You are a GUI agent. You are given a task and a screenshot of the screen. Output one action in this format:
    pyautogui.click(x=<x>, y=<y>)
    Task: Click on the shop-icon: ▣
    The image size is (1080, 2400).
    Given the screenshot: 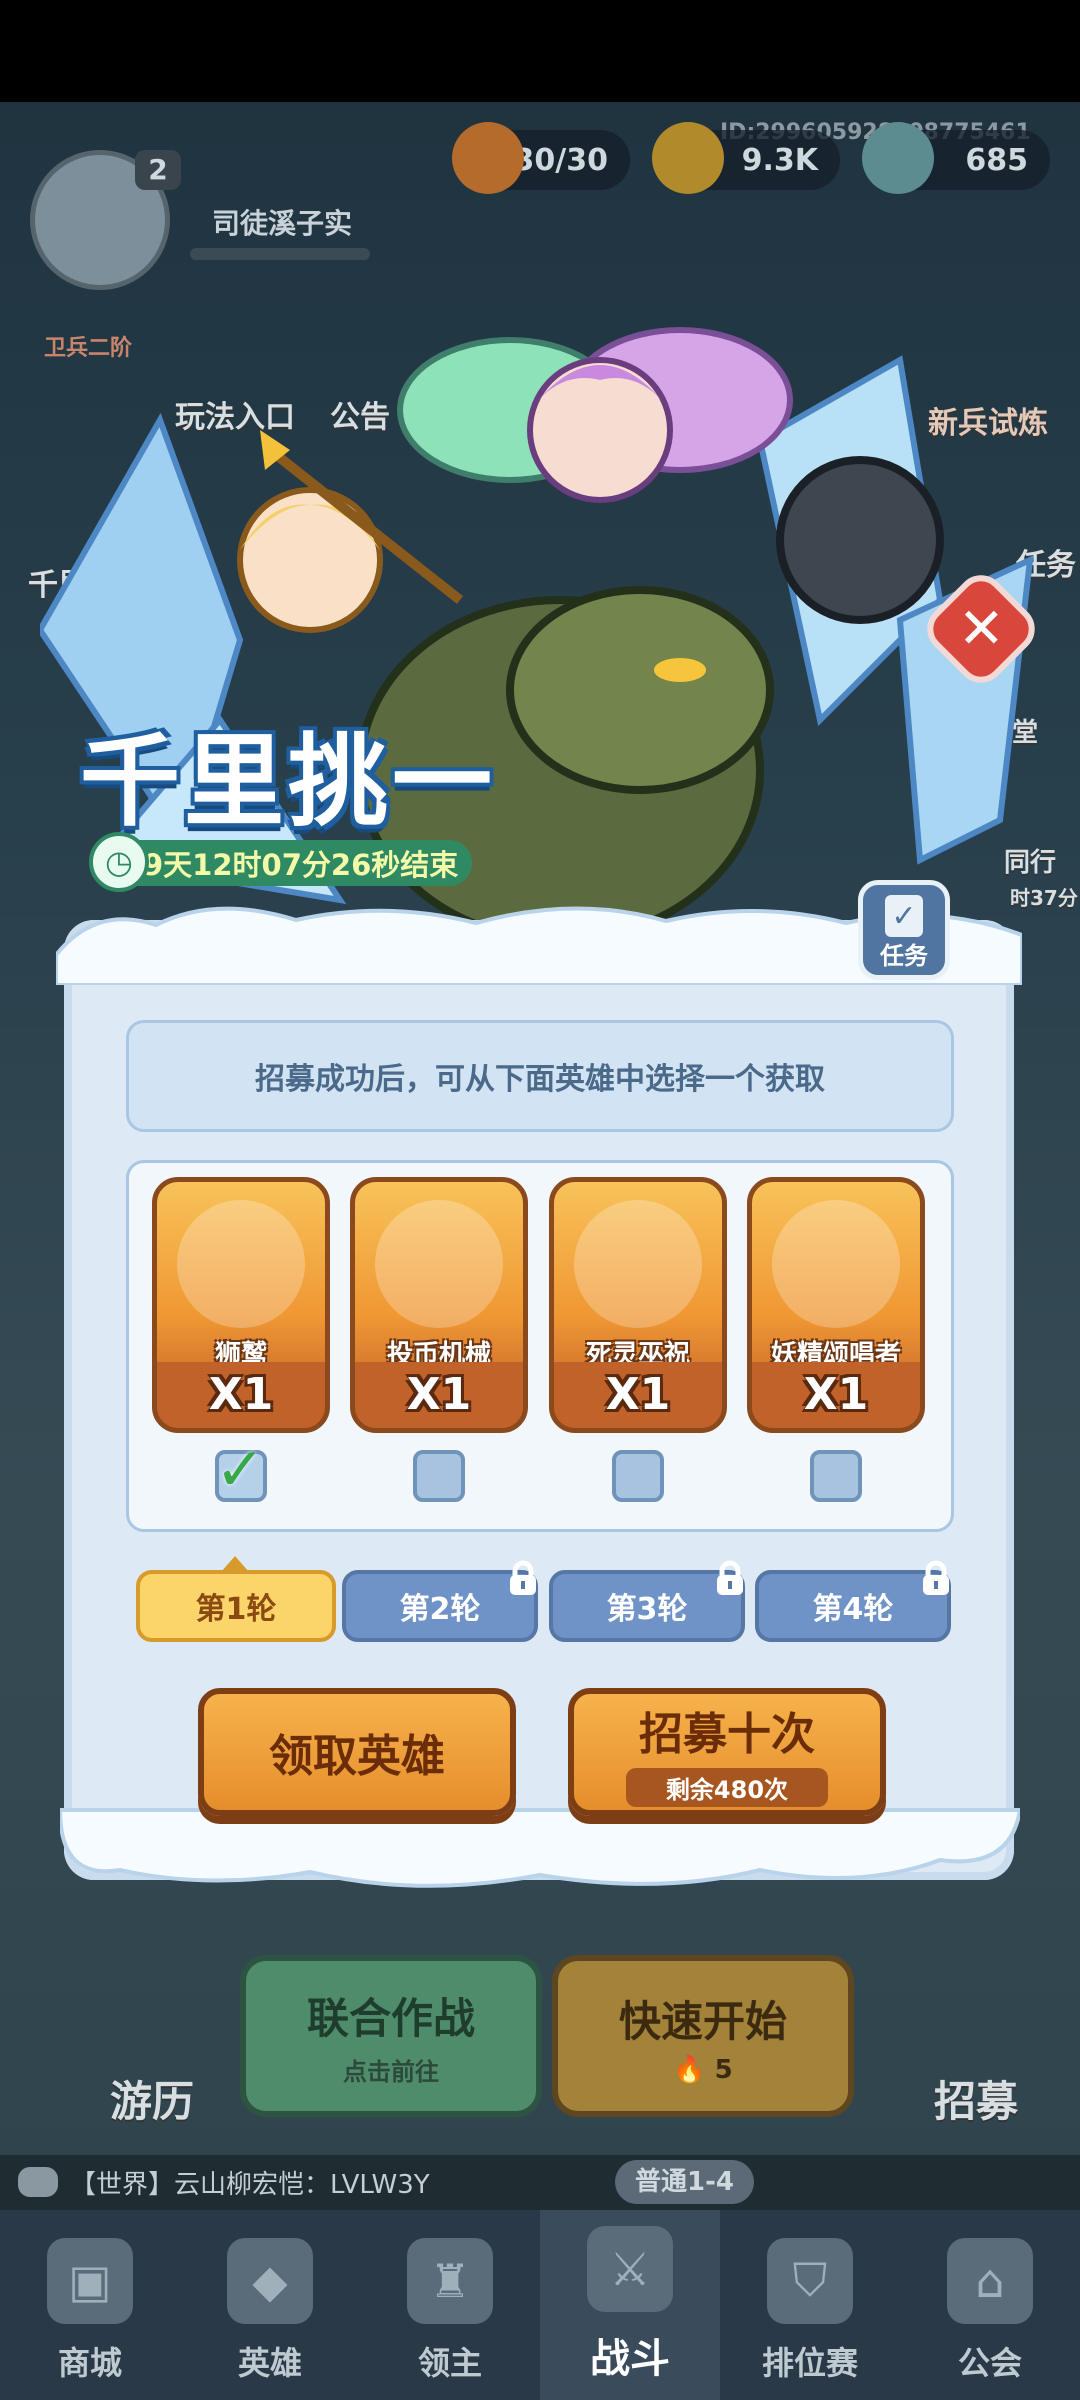 What is the action you would take?
    pyautogui.click(x=90, y=2281)
    